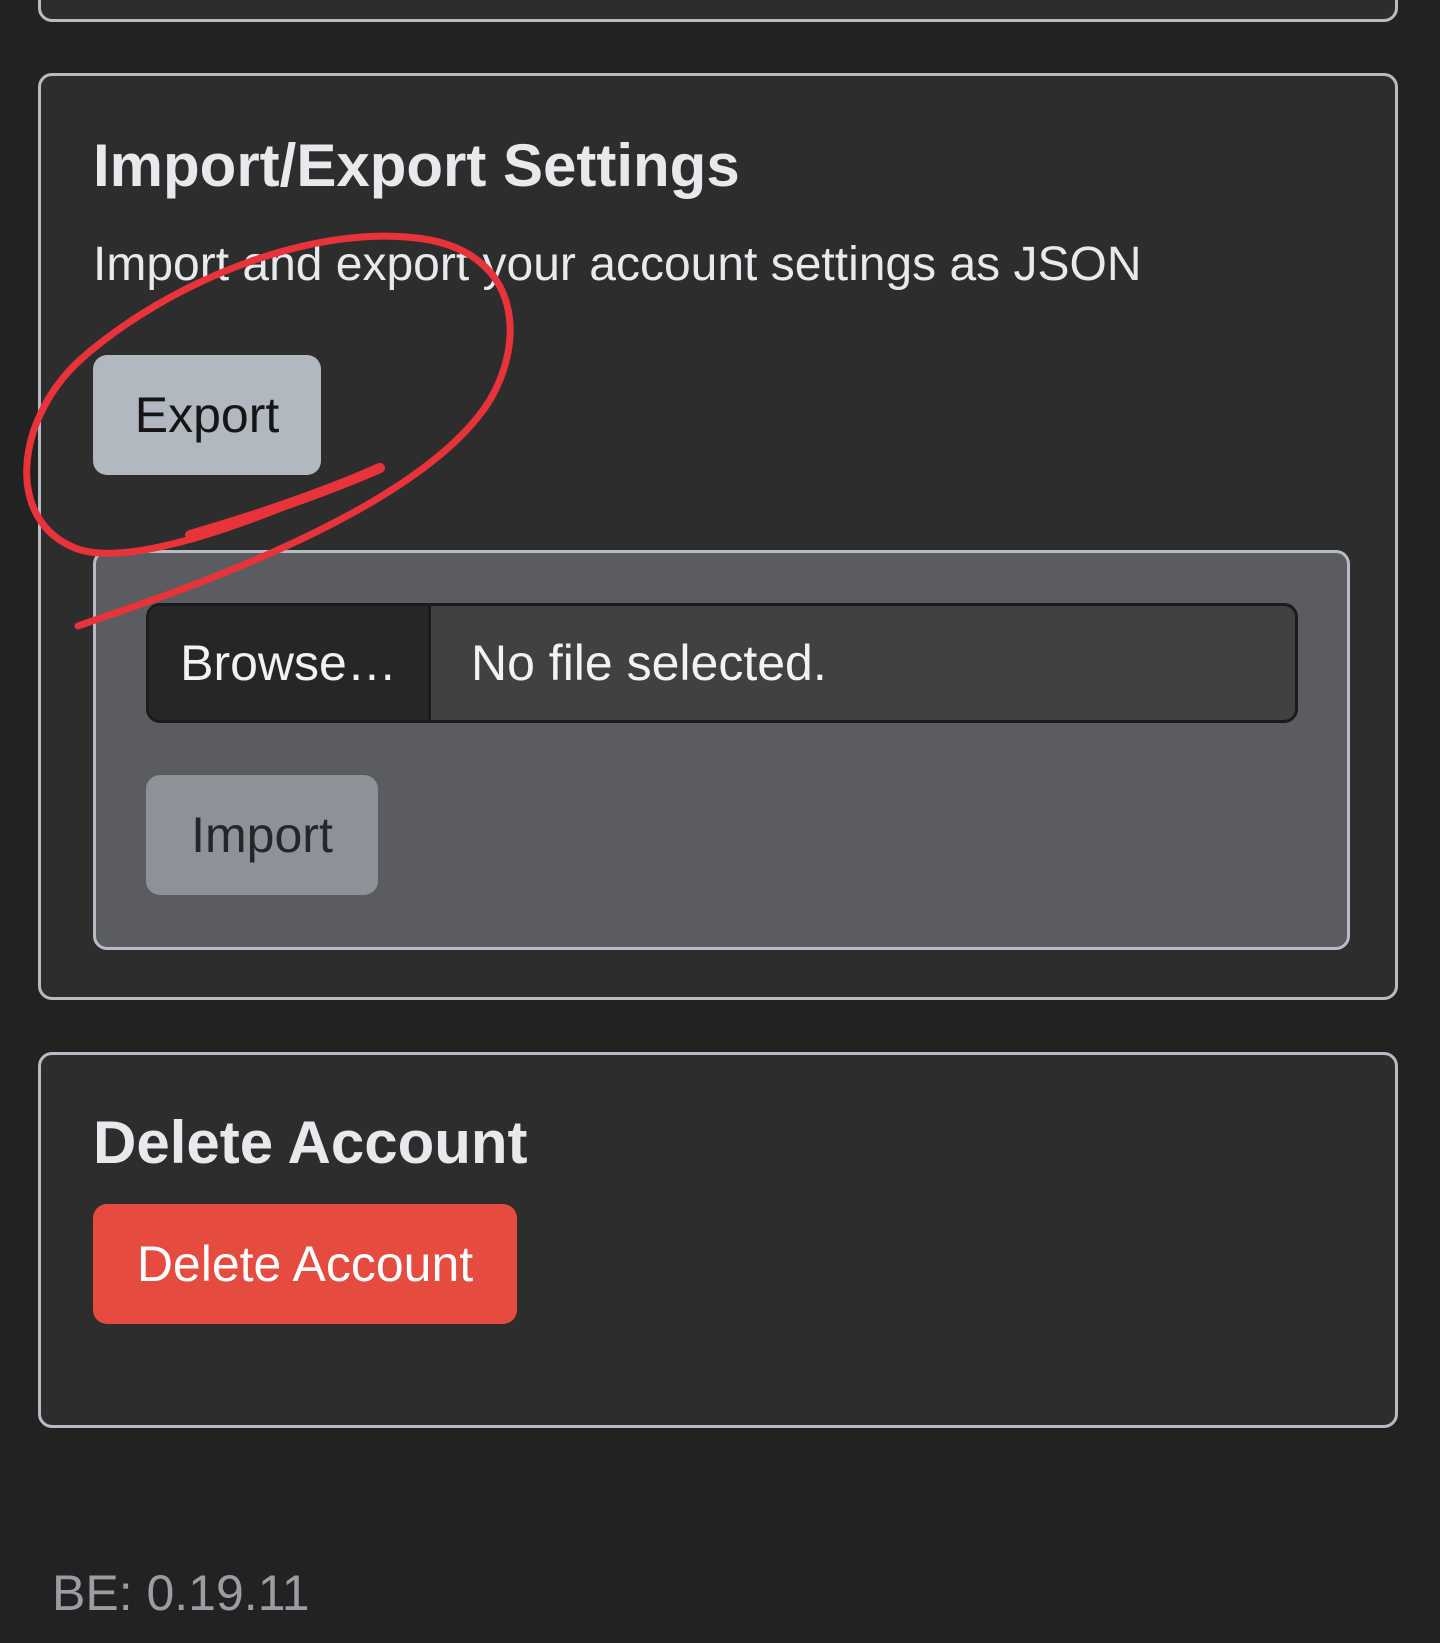 The width and height of the screenshot is (1440, 1643). What do you see at coordinates (310, 1142) in the screenshot?
I see `delete-account-title: Delete Account` at bounding box center [310, 1142].